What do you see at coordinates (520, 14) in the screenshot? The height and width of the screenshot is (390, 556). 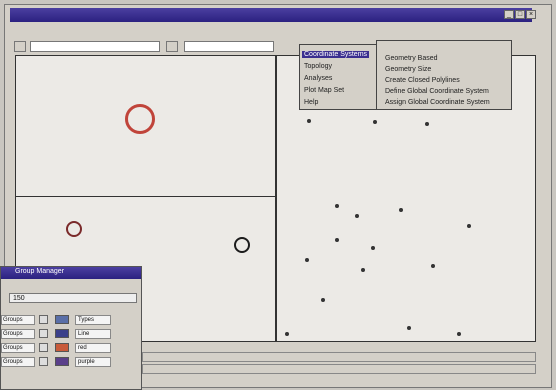 I see `maximize-button: □` at bounding box center [520, 14].